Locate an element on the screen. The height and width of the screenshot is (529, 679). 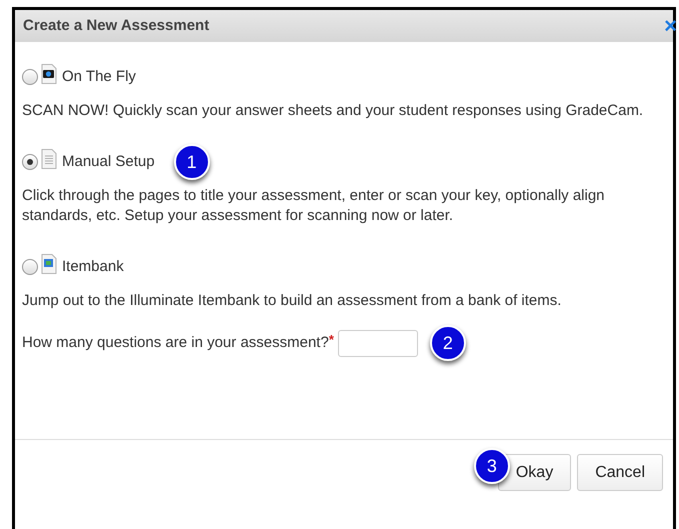
camera-document-icon is located at coordinates (49, 74).